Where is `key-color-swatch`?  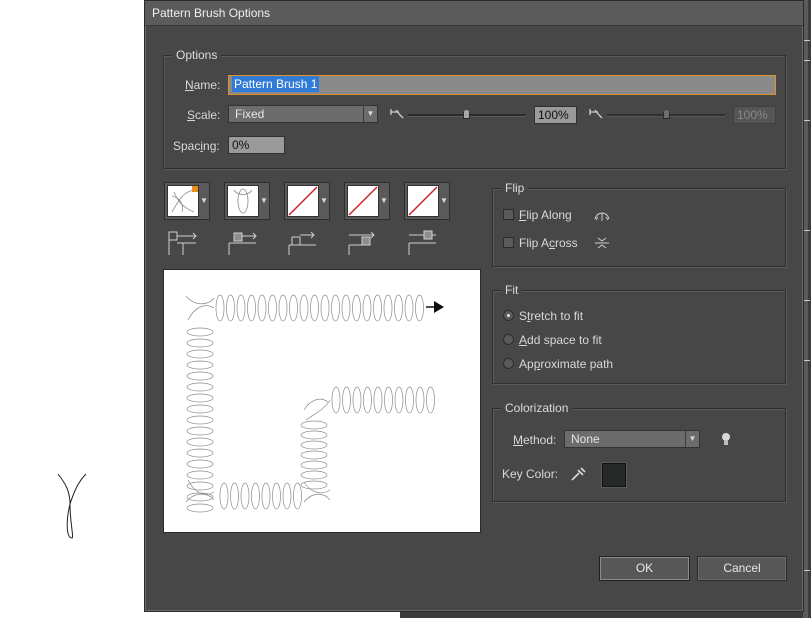 key-color-swatch is located at coordinates (614, 475).